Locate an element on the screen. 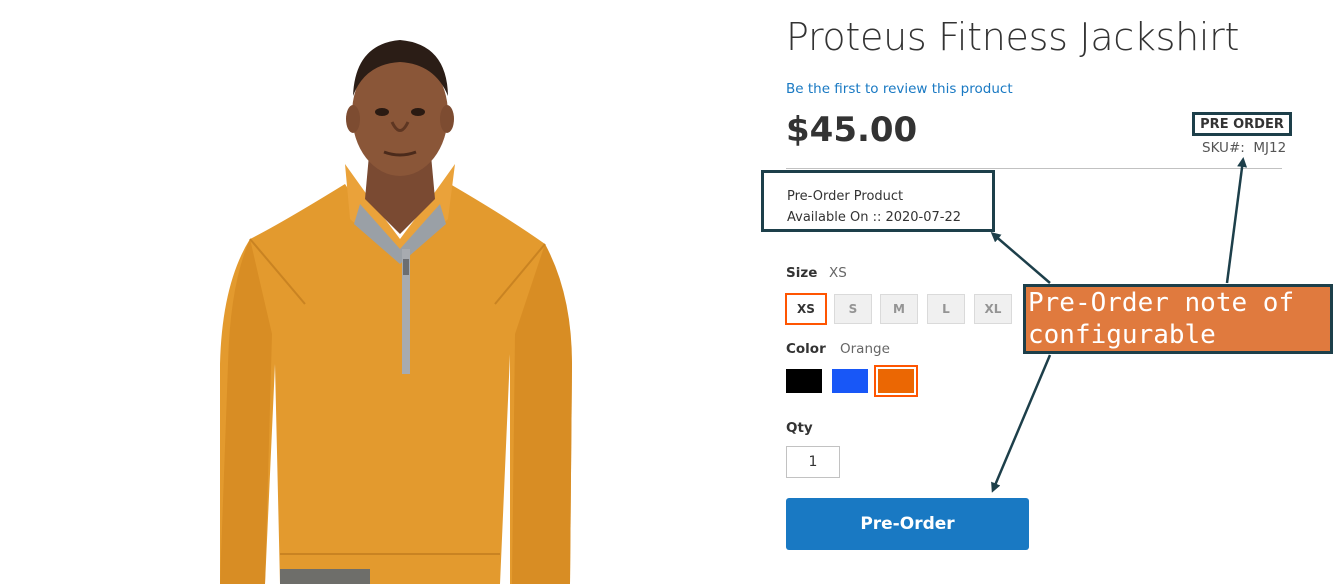 The width and height of the screenshot is (1340, 584). qty-input is located at coordinates (813, 462).